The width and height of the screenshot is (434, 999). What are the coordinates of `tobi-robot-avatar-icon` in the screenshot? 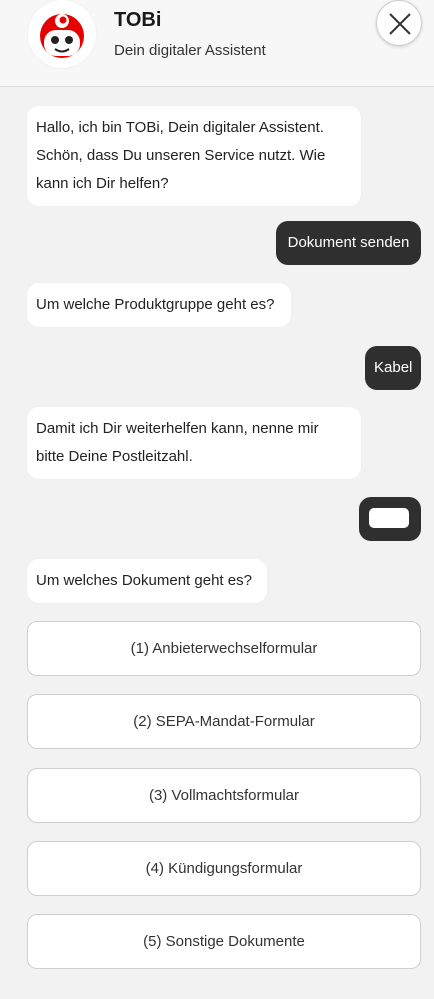 It's located at (62, 36).